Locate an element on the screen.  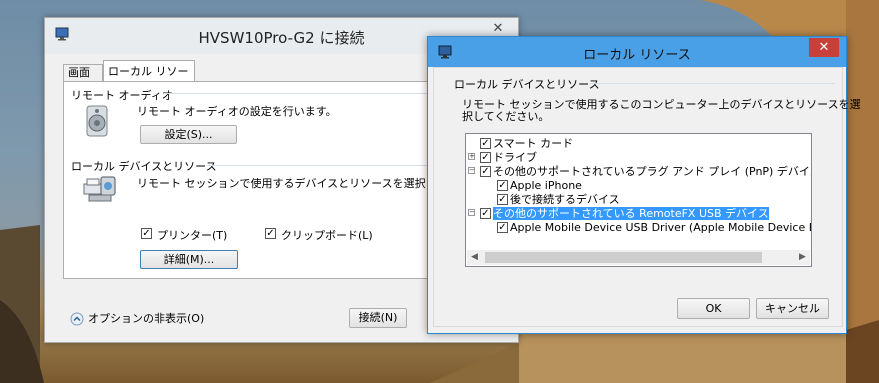
chevron-up-icon is located at coordinates (77, 319).